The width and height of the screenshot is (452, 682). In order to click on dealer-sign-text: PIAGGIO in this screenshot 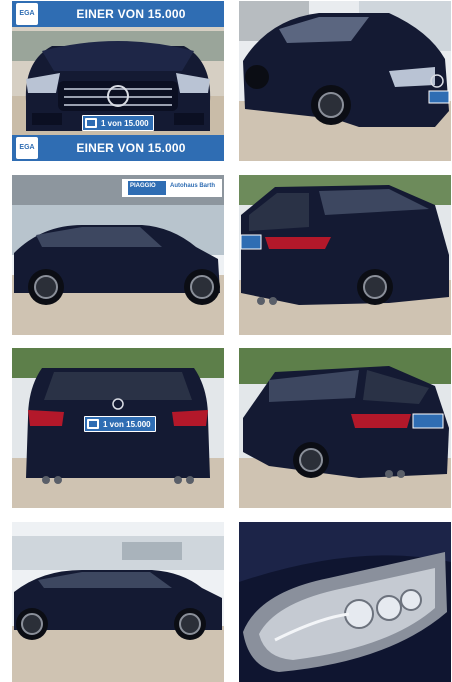, I will do `click(143, 186)`.